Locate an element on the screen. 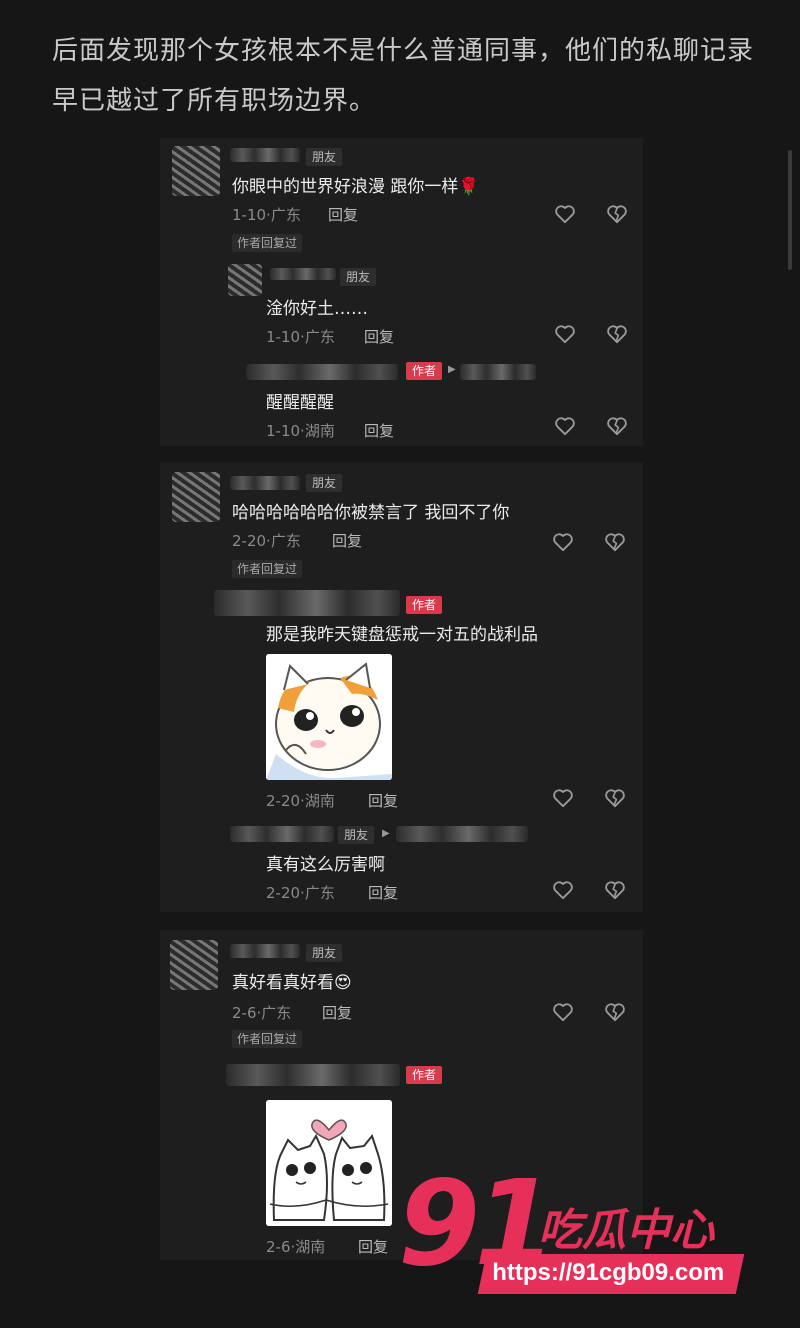  reply-meta: 2-20·广东 is located at coordinates (300, 893).